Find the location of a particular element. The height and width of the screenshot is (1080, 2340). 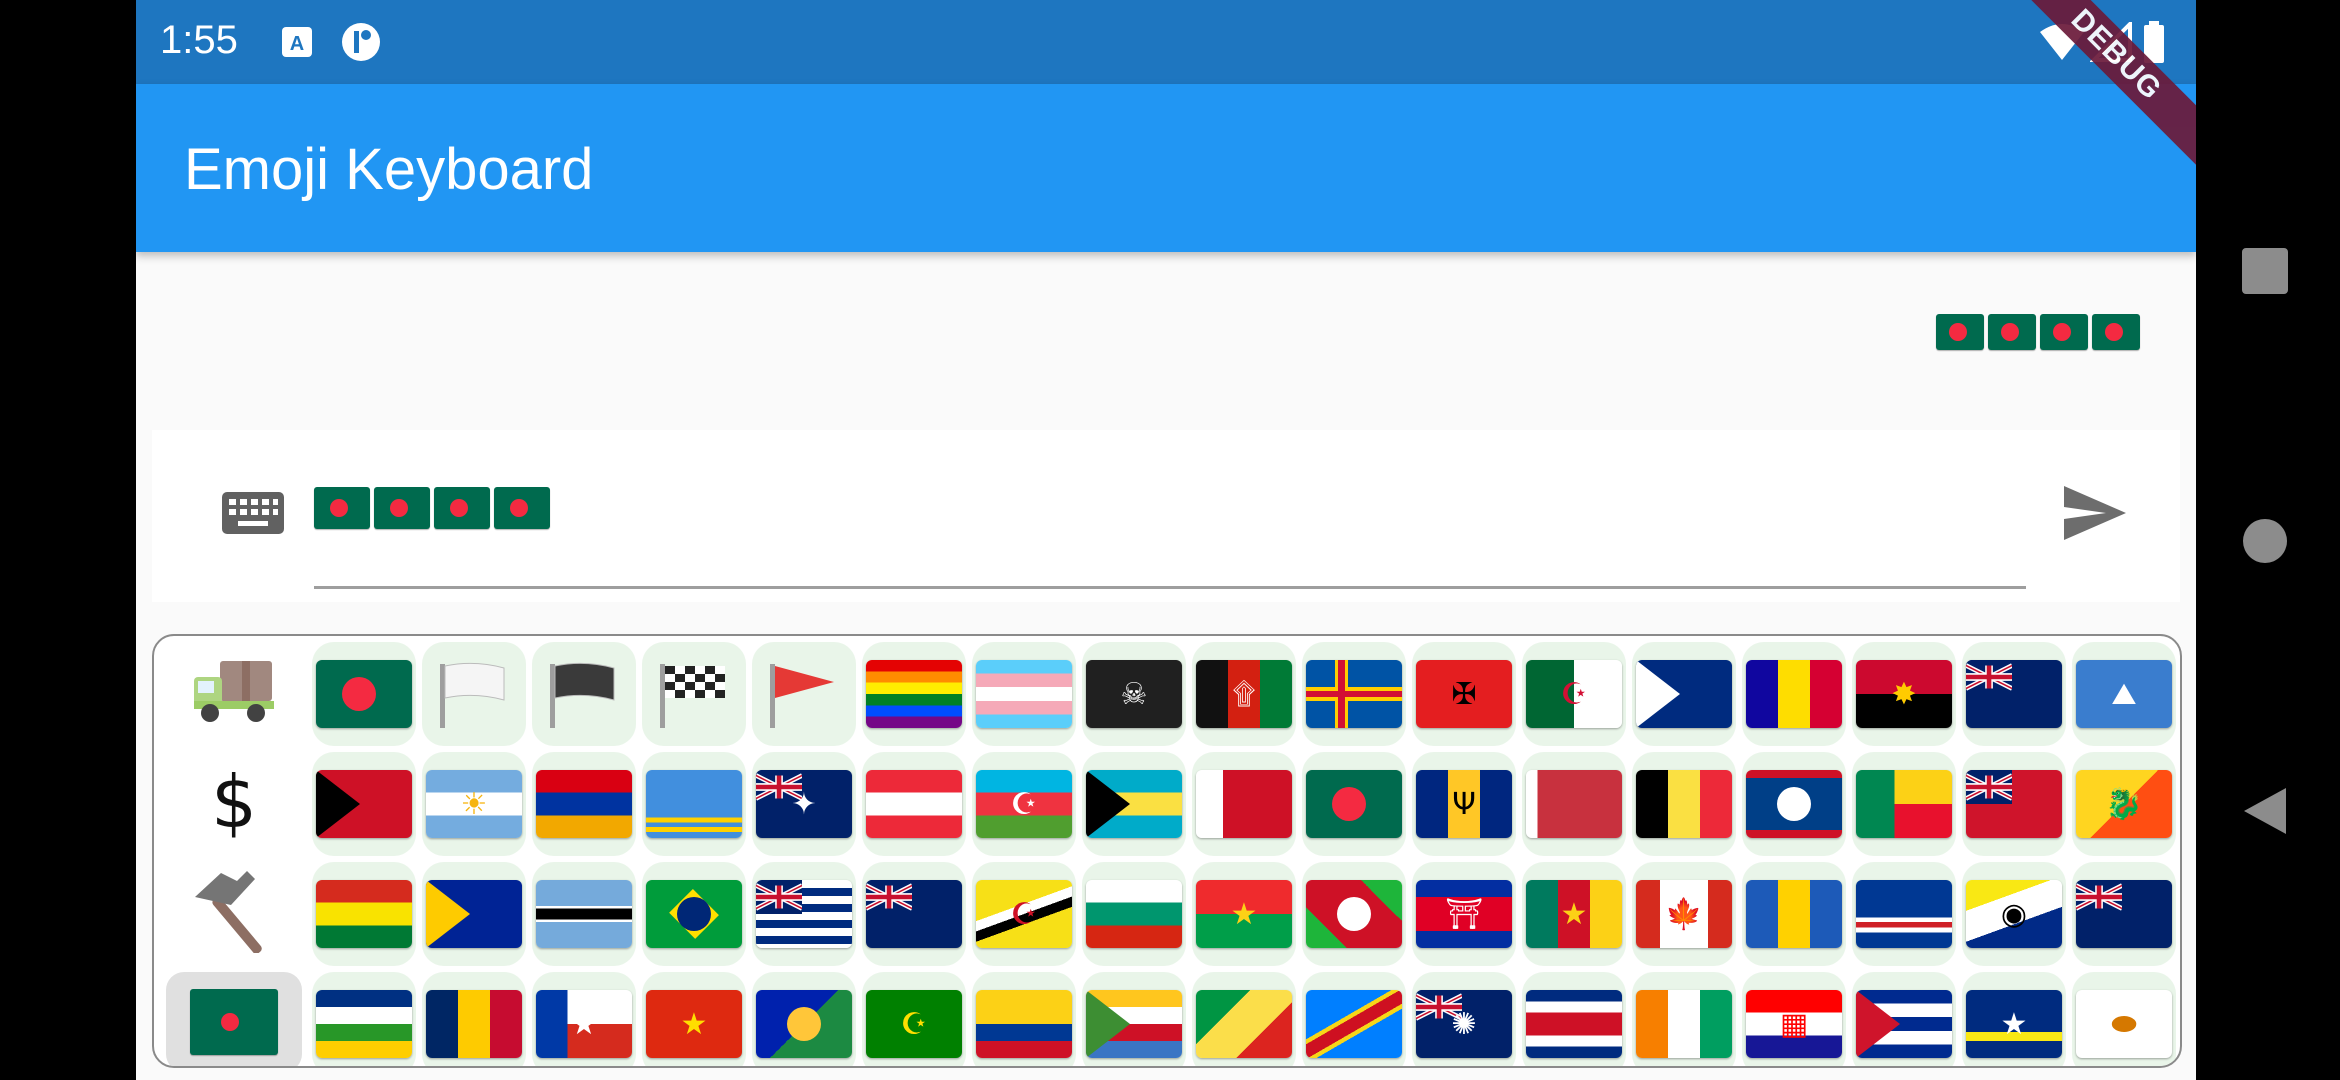

flag-azerbaijan: ☪ is located at coordinates (1024, 804).